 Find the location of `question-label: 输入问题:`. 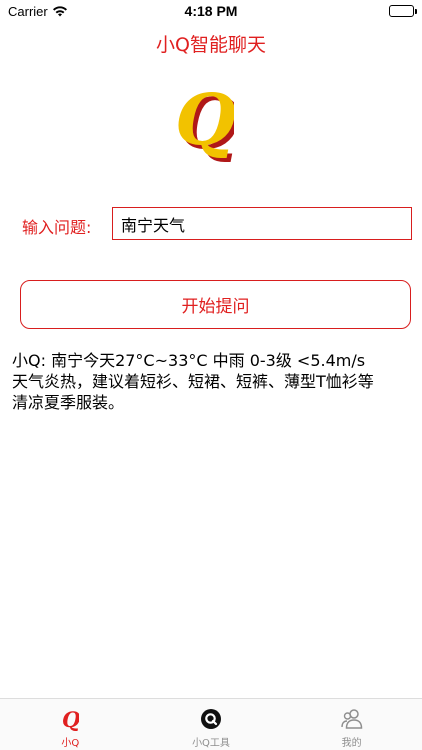

question-label: 输入问题: is located at coordinates (57, 227).